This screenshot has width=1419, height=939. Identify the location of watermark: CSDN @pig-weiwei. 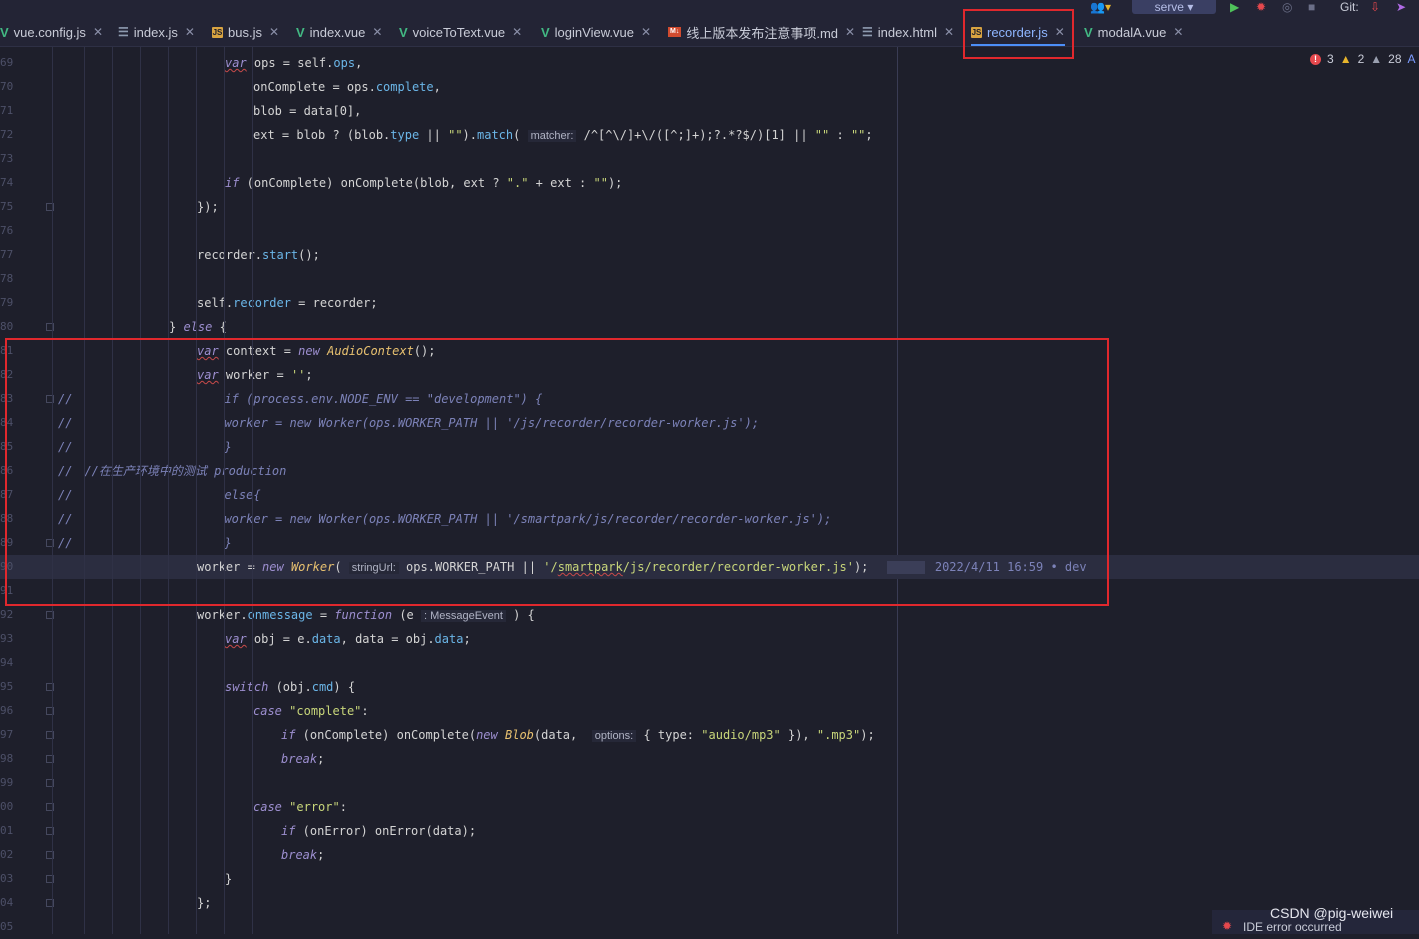
(1332, 913).